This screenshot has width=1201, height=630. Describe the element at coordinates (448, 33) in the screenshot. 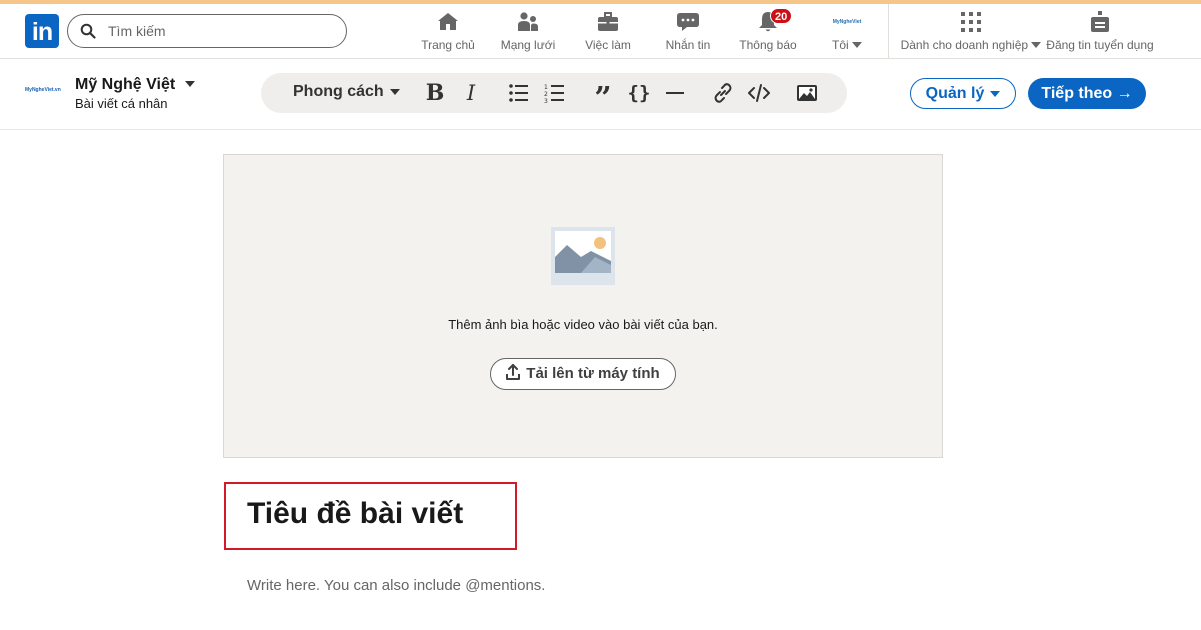

I see `nav-home: Trang chủ` at that location.